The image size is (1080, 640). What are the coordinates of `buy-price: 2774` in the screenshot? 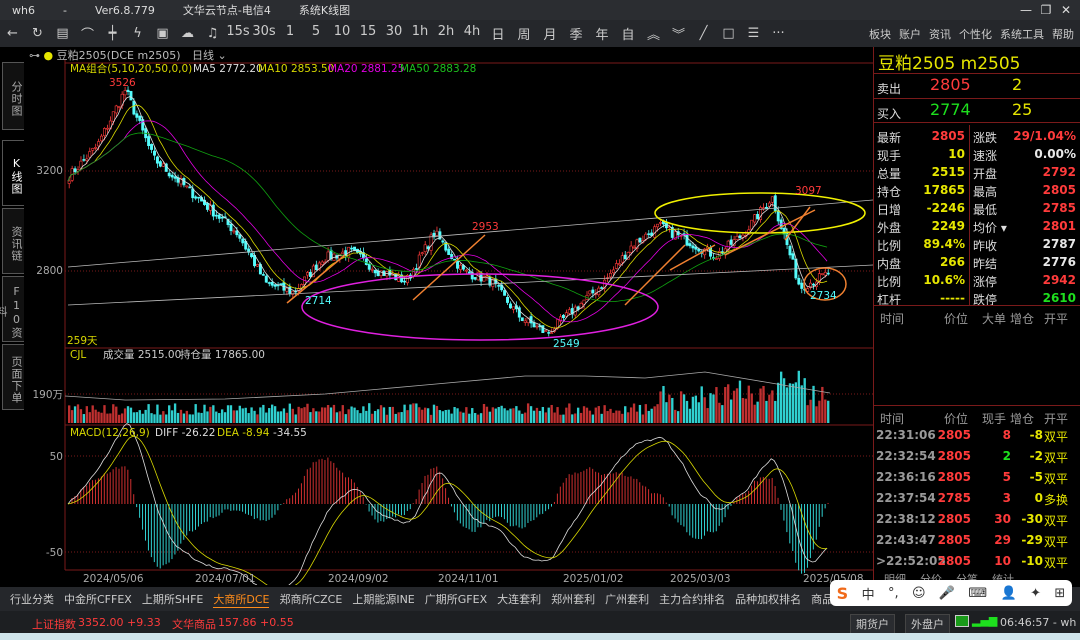 It's located at (950, 109).